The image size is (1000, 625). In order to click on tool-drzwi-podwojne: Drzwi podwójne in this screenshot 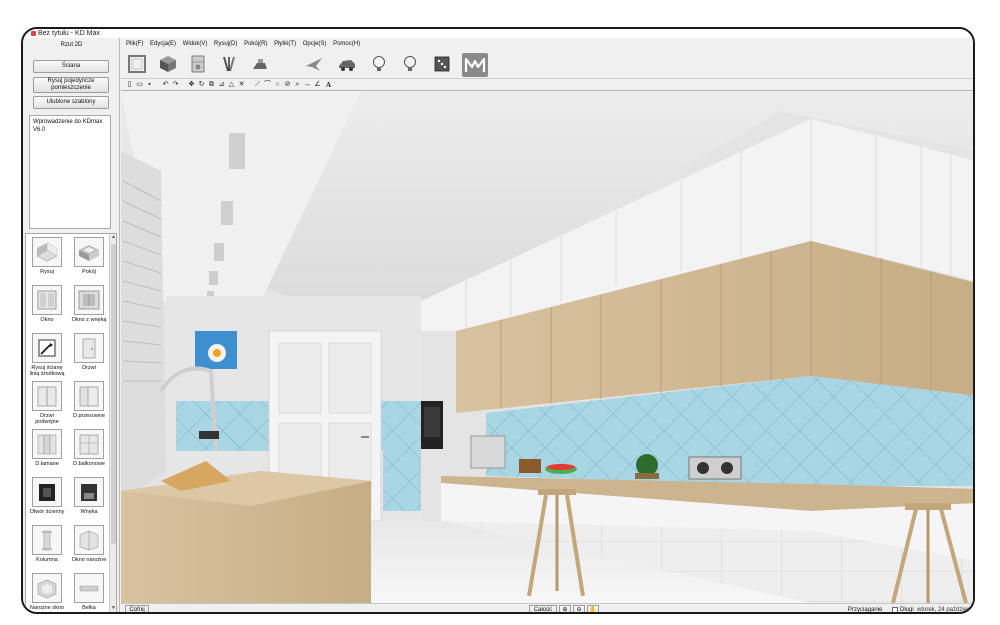, I will do `click(47, 403)`.